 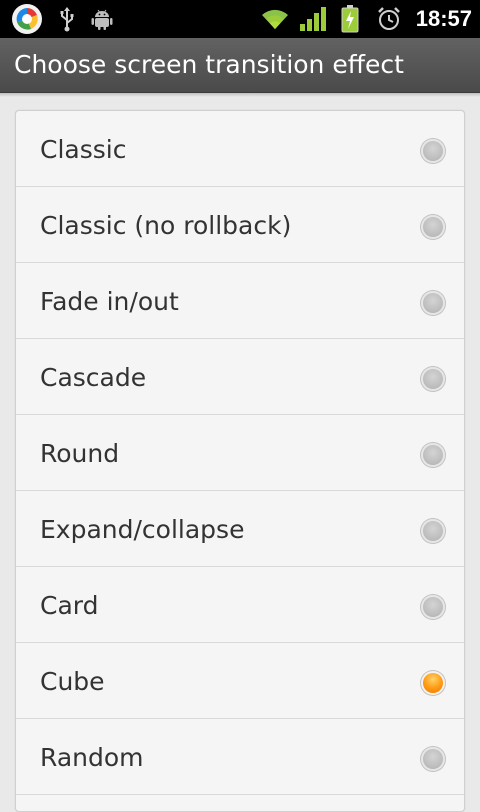 I want to click on alarm-clock-icon, so click(x=389, y=19).